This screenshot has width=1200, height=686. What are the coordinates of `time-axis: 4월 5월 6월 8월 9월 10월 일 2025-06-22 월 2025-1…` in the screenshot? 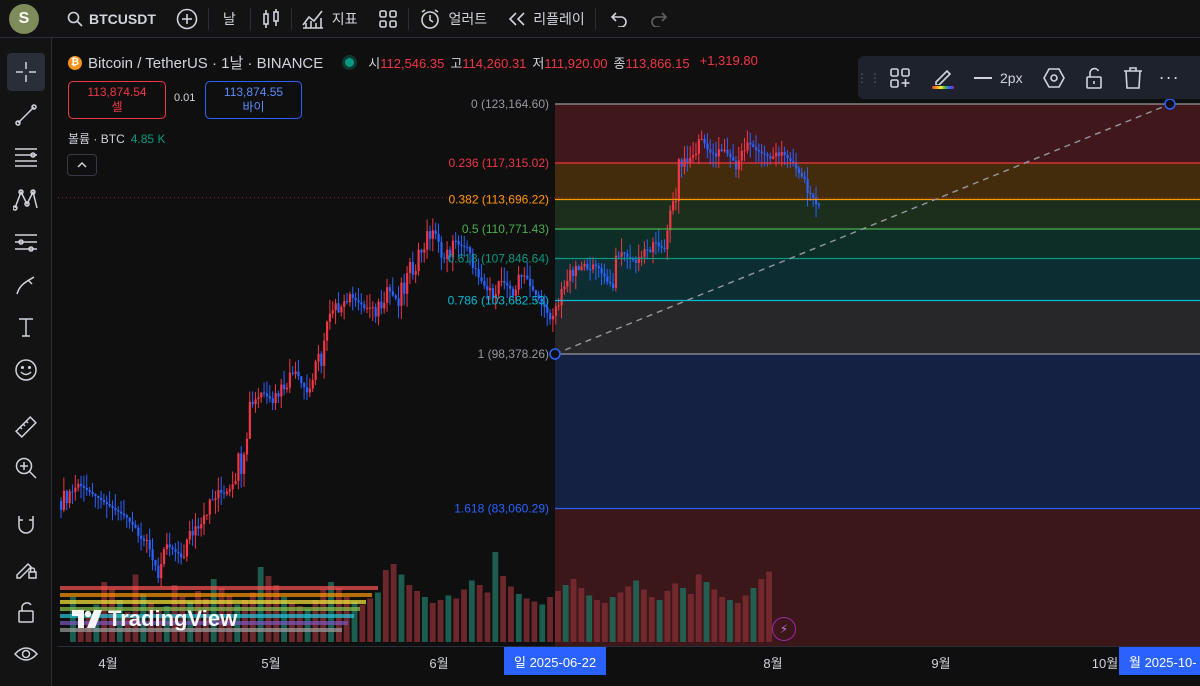 It's located at (629, 666).